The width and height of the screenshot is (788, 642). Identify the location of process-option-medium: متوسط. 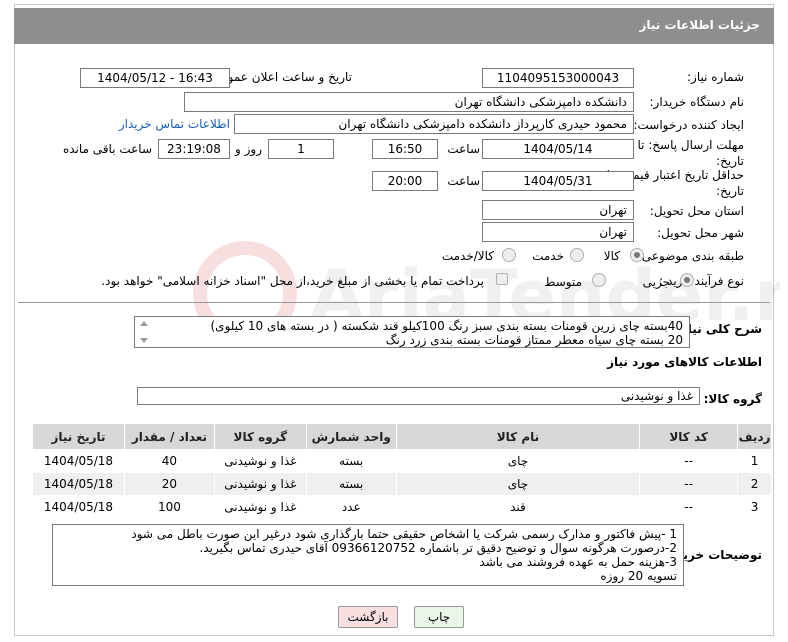
(563, 282).